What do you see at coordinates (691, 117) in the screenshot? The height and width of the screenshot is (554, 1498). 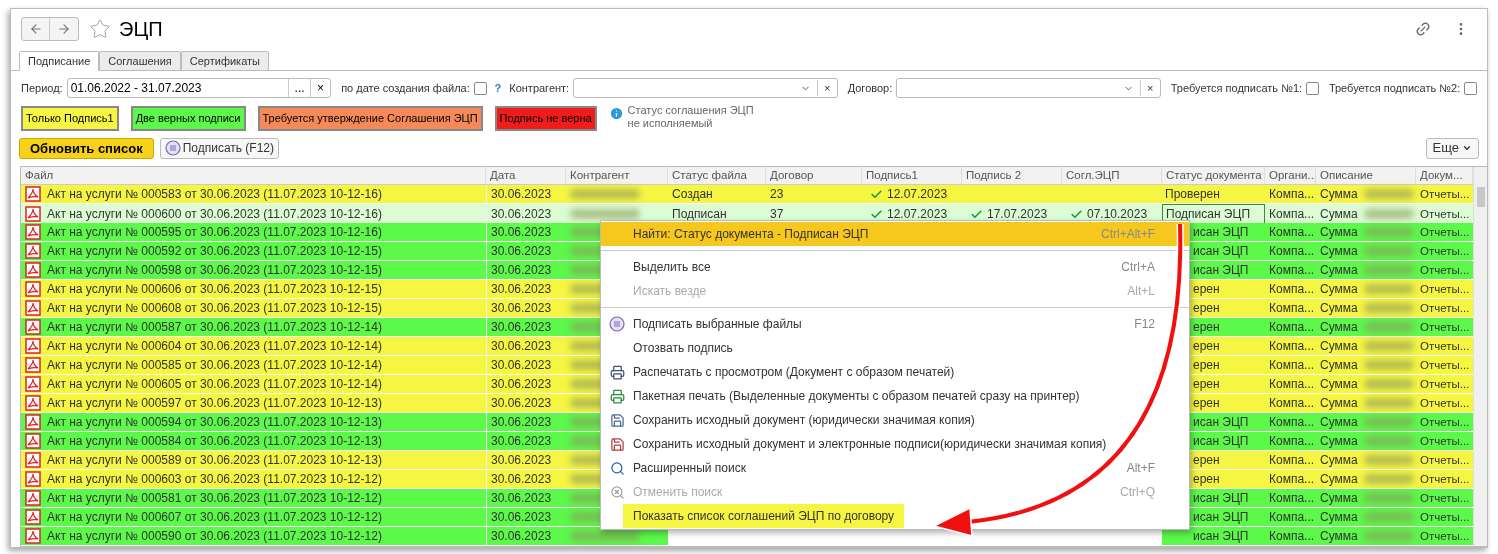 I see `info-text: Статус соглашения ЭЦП не исполняемый` at bounding box center [691, 117].